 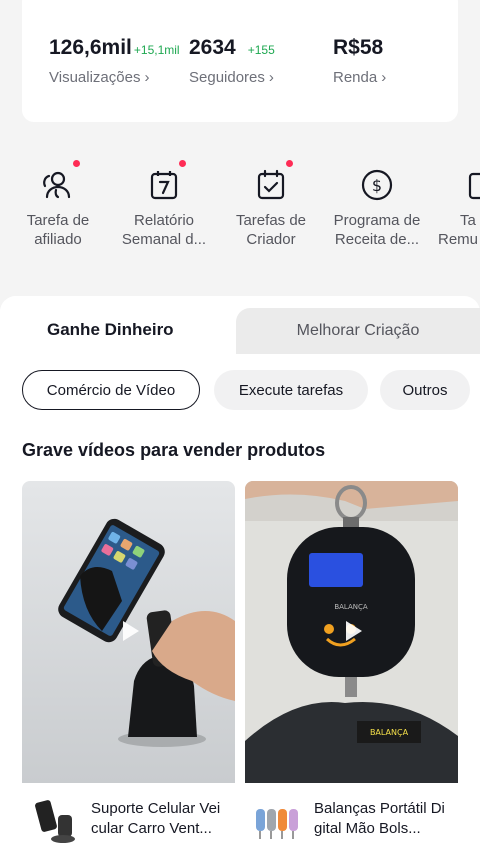 I want to click on chip-video-commerce: Comércio de Vídeo, so click(x=111, y=390).